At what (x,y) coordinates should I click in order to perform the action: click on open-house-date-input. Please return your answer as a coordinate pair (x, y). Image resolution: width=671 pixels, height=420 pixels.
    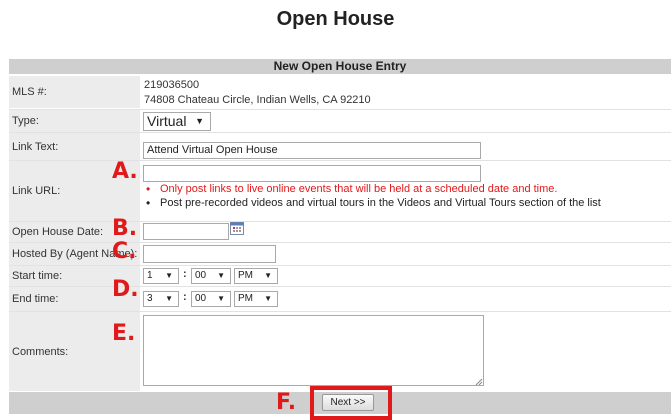
    Looking at the image, I should click on (186, 231).